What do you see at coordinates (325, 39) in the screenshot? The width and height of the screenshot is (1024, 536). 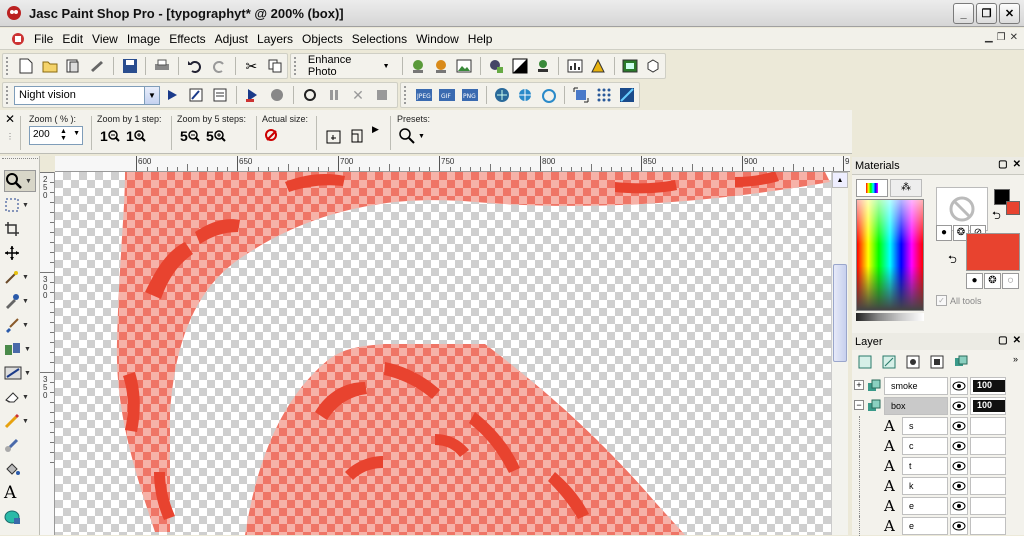 I see `menu-objects: Objects` at bounding box center [325, 39].